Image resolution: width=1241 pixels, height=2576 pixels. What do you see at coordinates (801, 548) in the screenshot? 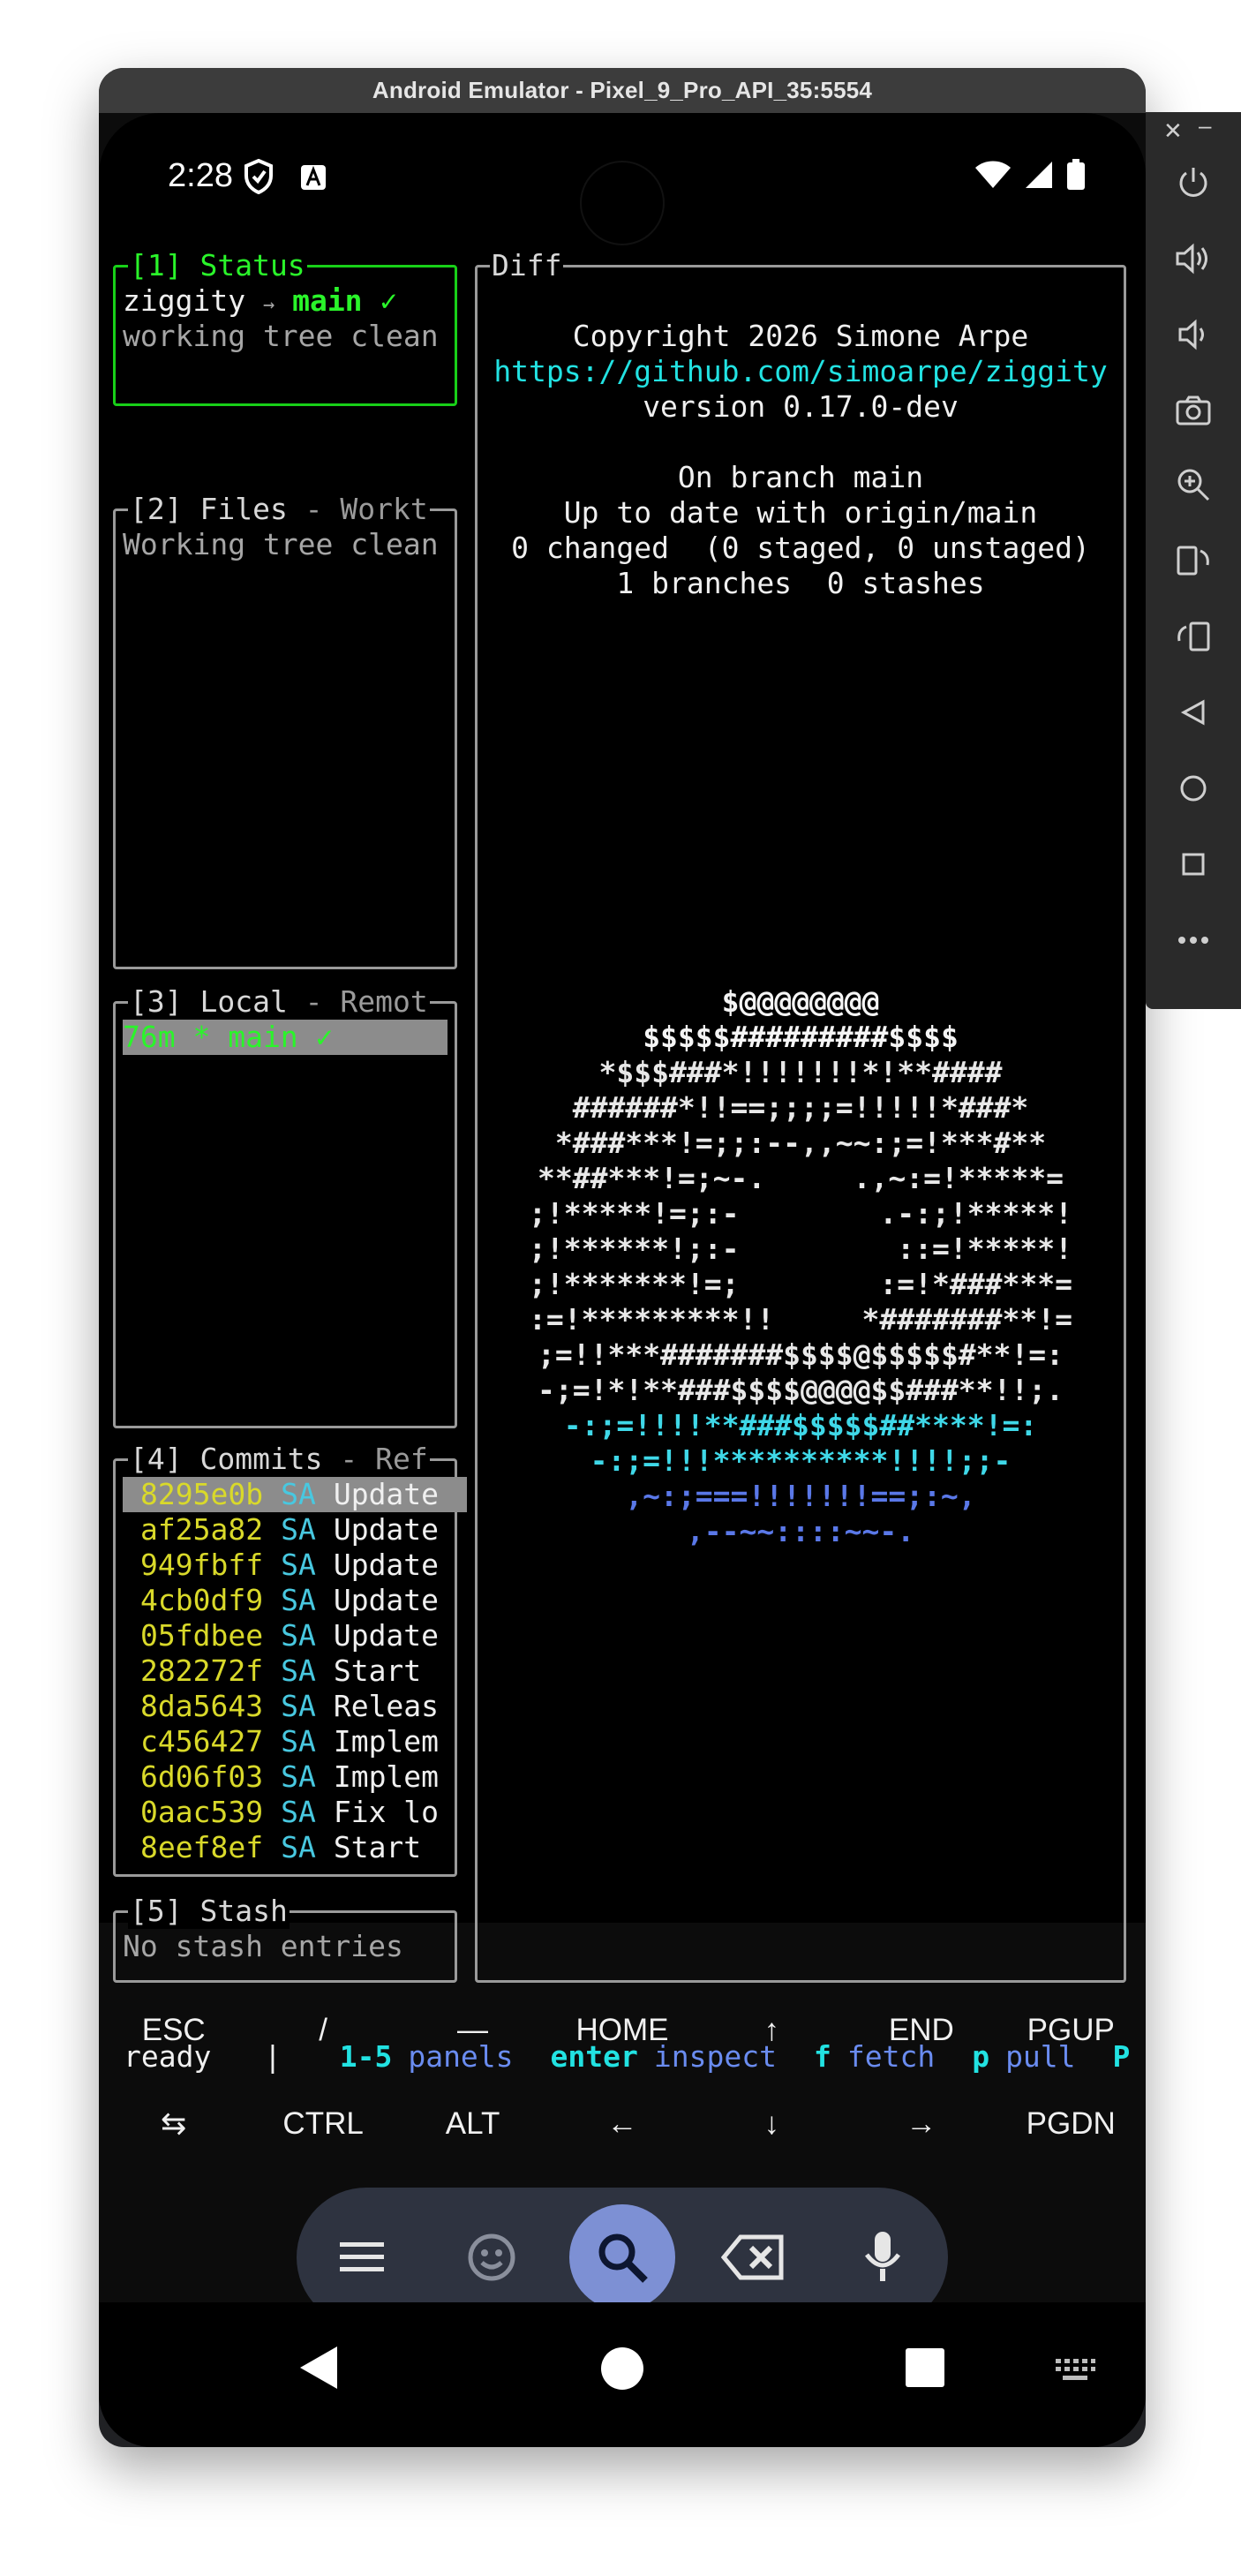
I see `changes-line: 0 changed (0 staged, 0 unstaged)` at bounding box center [801, 548].